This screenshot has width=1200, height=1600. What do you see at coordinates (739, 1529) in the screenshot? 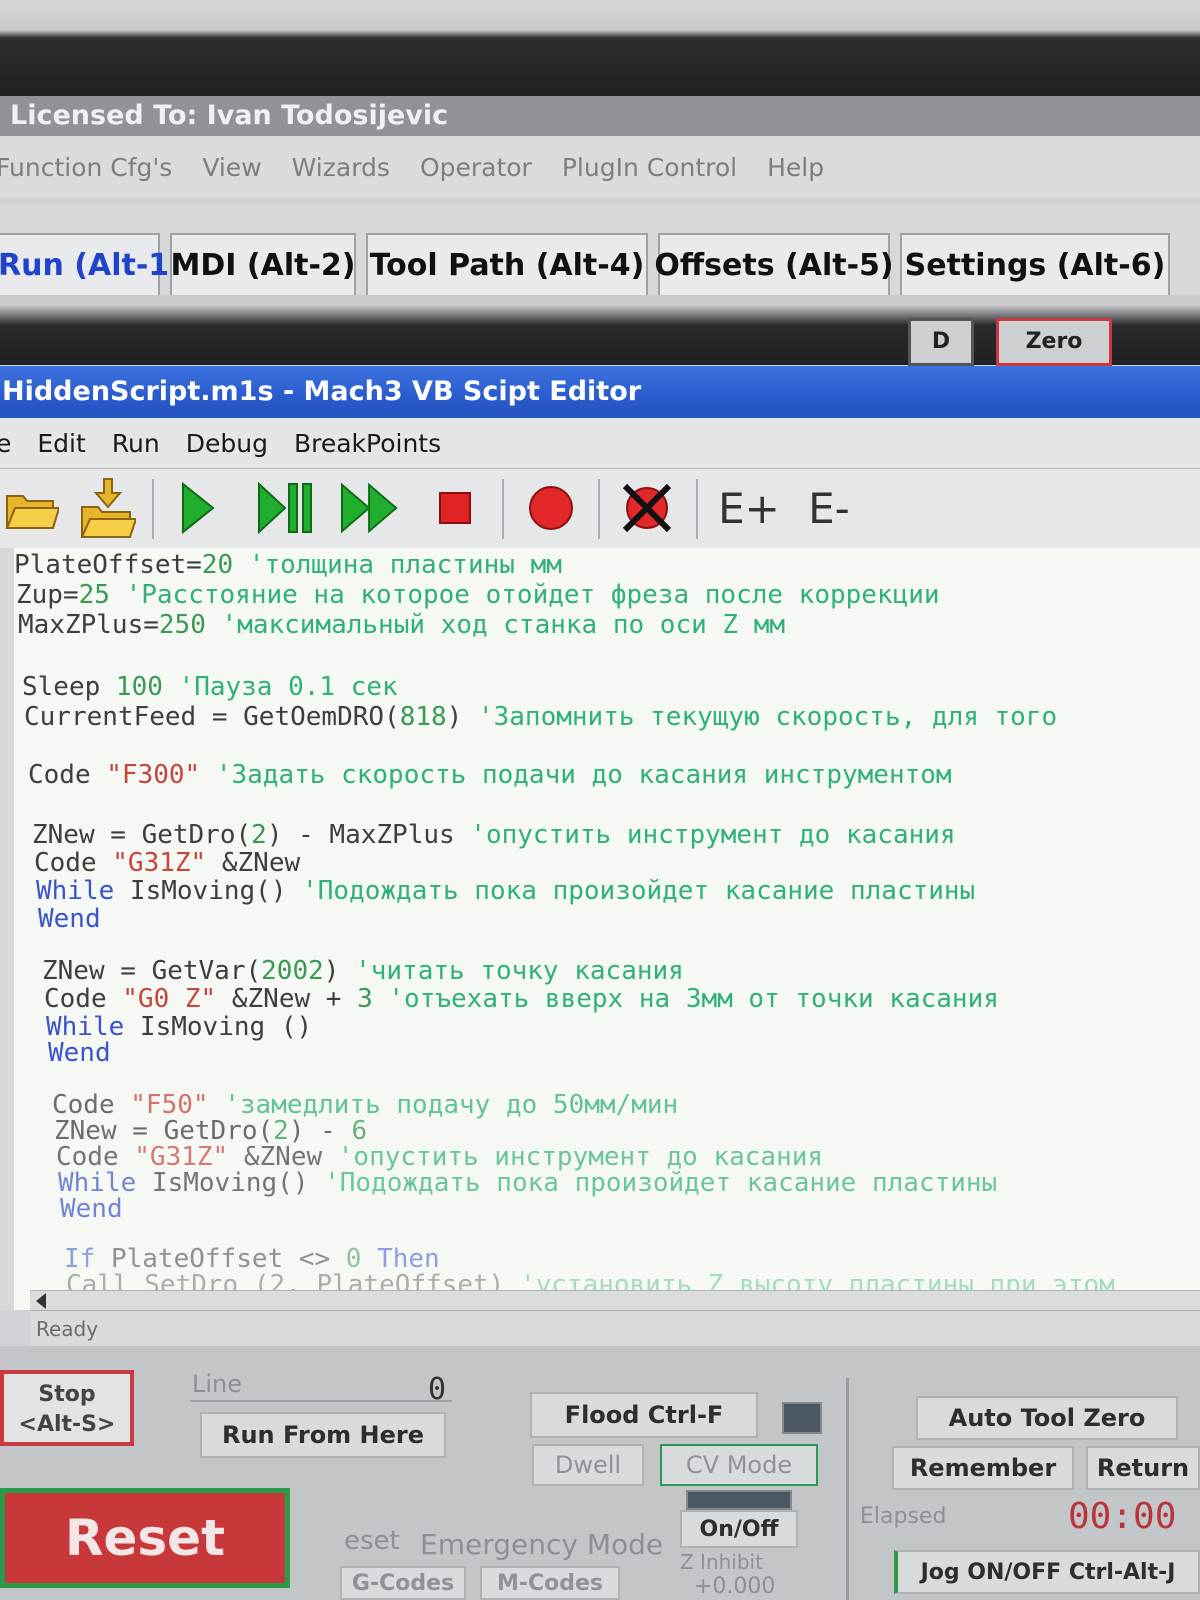
I see `on-off-button: On/Off` at bounding box center [739, 1529].